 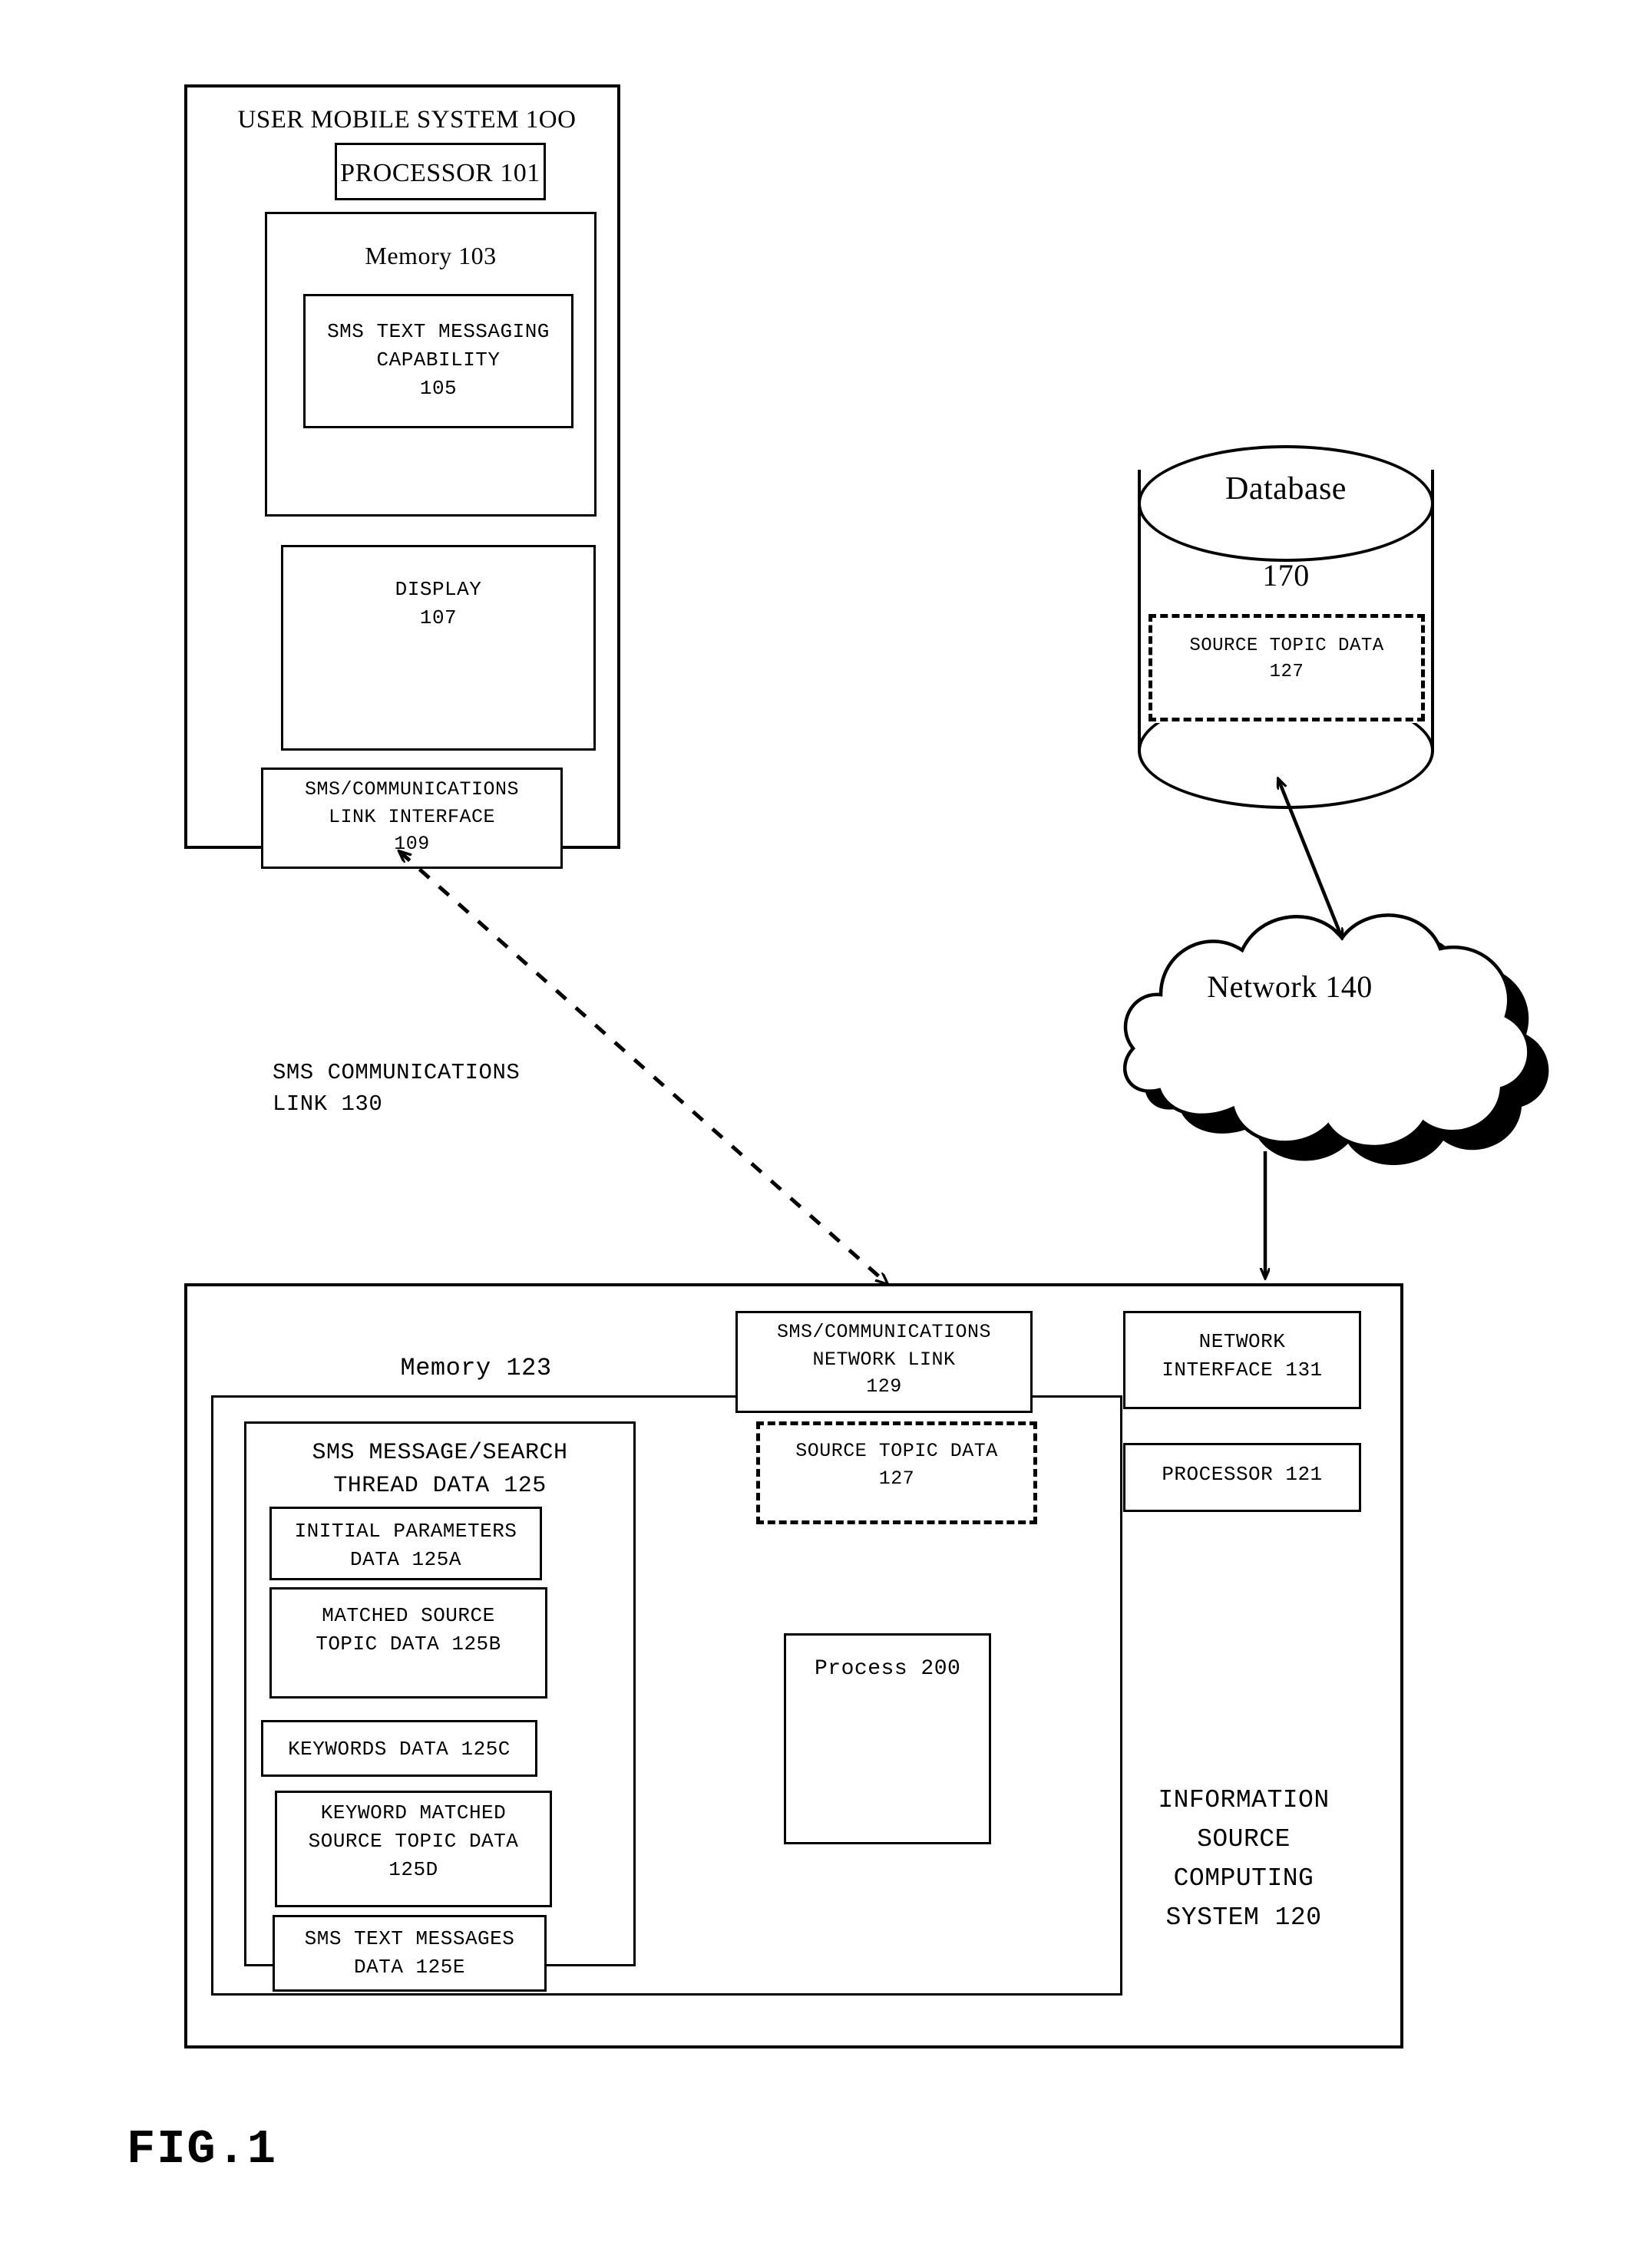 I want to click on thread-item-label-2: KEYWORDS DATA 125C, so click(x=399, y=1750).